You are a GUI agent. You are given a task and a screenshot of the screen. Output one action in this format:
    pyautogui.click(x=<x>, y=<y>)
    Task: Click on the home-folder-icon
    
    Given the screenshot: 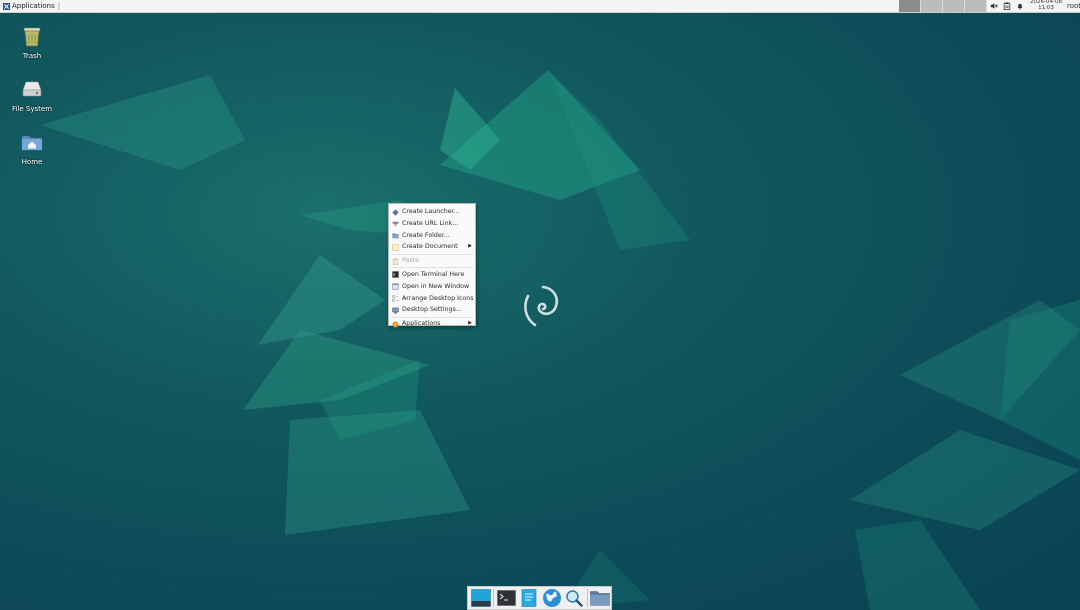 What is the action you would take?
    pyautogui.click(x=32, y=143)
    